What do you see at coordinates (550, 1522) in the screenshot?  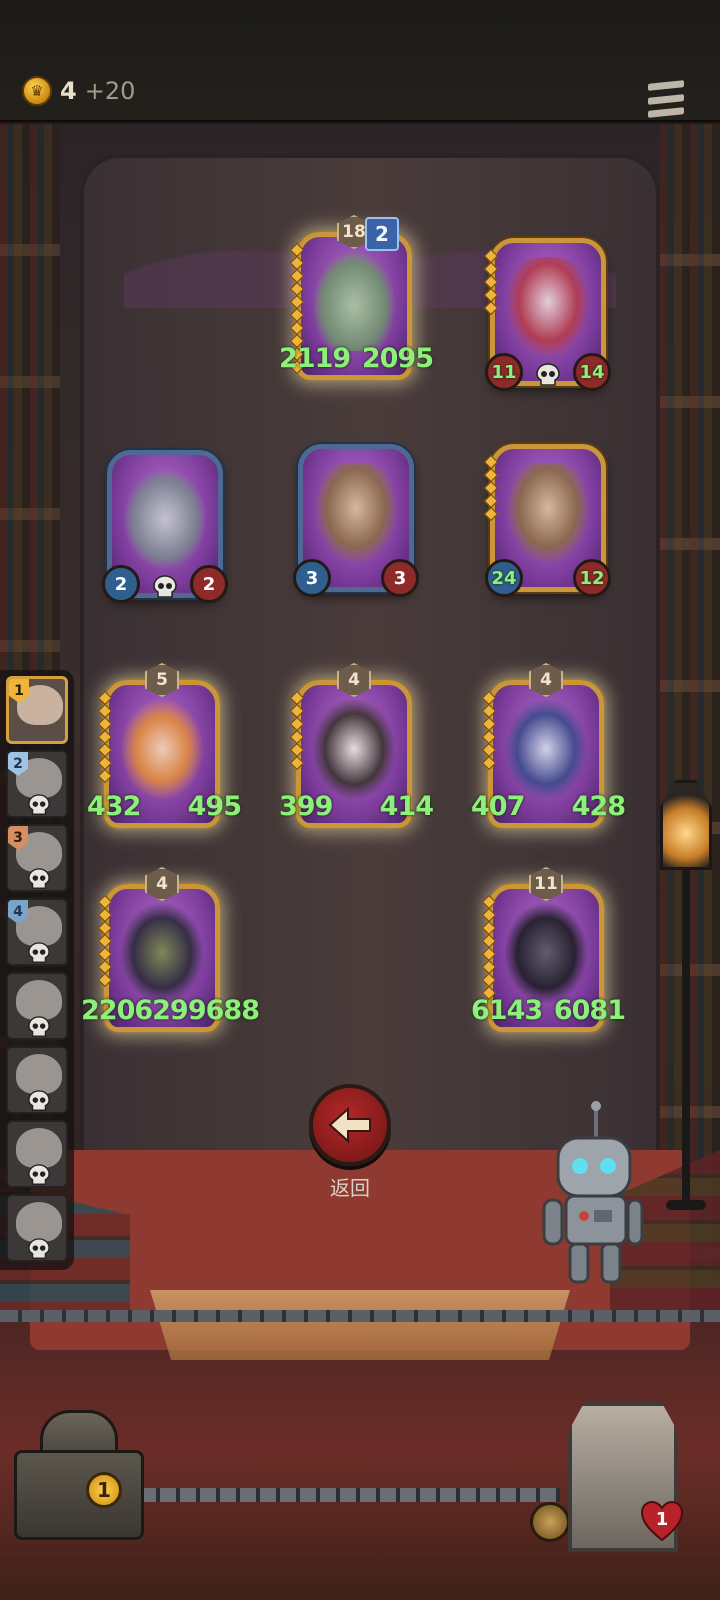 I see `bell-icon` at bounding box center [550, 1522].